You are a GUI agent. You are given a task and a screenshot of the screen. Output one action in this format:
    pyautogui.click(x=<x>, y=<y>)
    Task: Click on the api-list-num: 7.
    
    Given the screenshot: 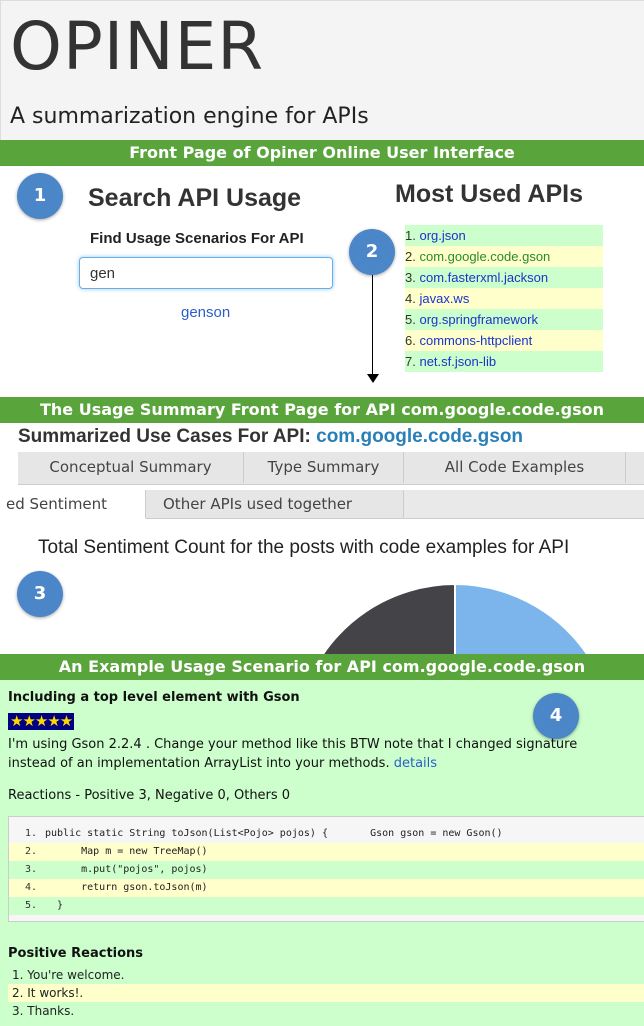 What is the action you would take?
    pyautogui.click(x=410, y=361)
    